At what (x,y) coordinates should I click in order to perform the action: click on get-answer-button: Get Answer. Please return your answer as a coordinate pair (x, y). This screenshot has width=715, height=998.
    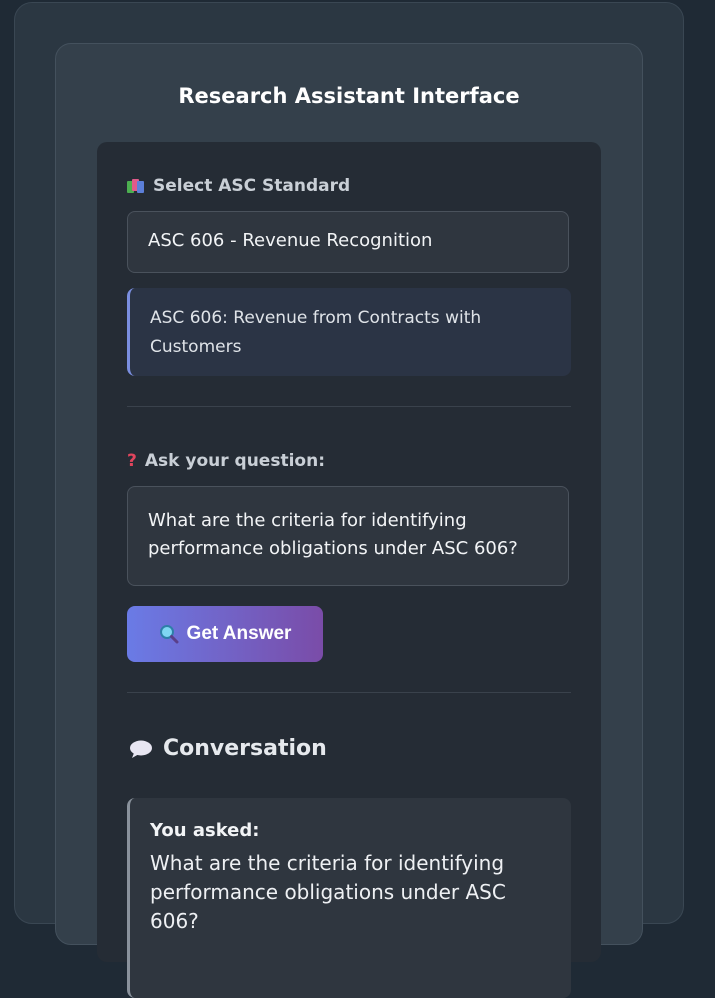
    Looking at the image, I should click on (225, 634).